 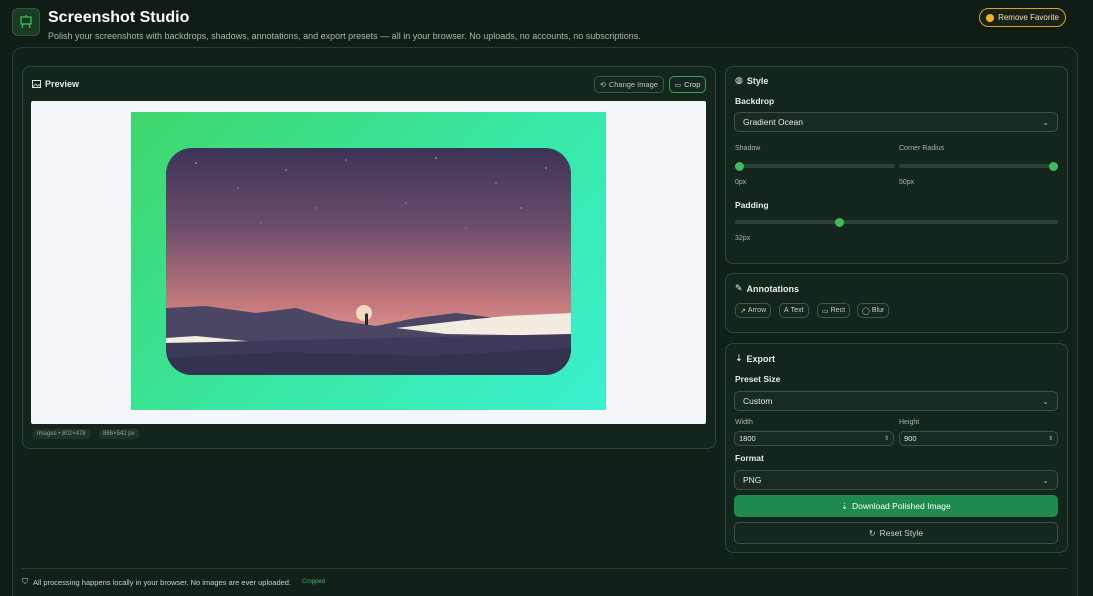 I want to click on padding-label: Padding, so click(x=752, y=205).